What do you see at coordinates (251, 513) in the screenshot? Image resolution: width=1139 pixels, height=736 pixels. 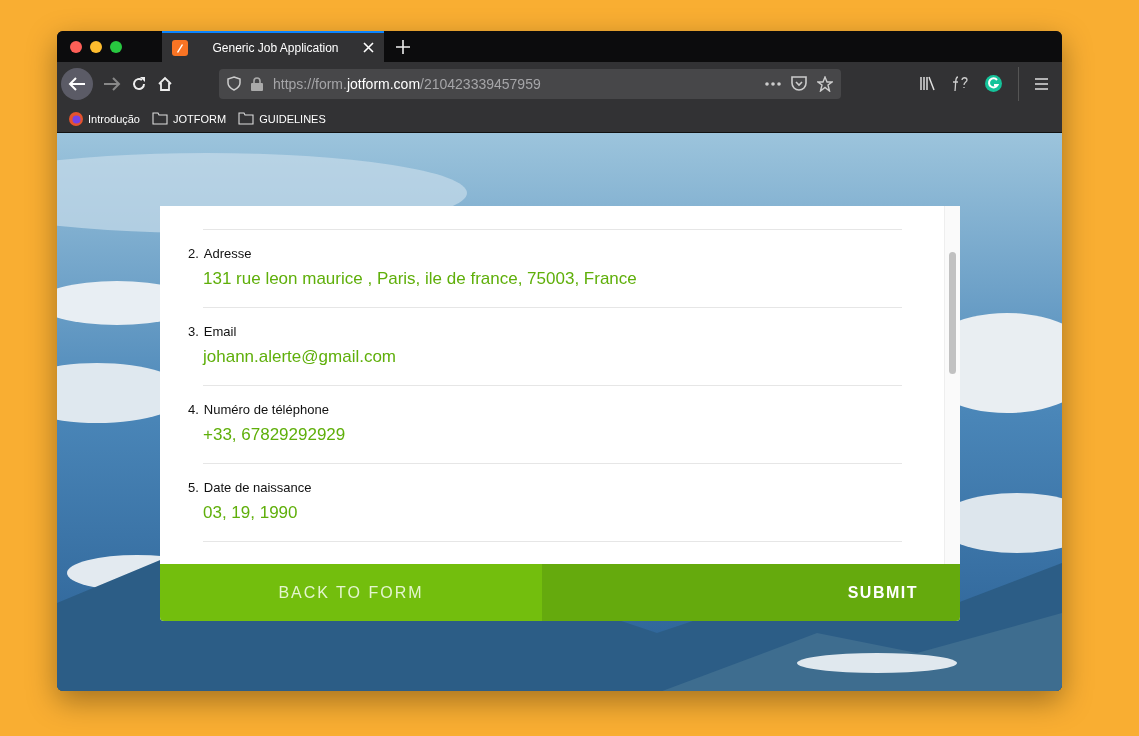 I see `answer-text: 03, 19, 1990` at bounding box center [251, 513].